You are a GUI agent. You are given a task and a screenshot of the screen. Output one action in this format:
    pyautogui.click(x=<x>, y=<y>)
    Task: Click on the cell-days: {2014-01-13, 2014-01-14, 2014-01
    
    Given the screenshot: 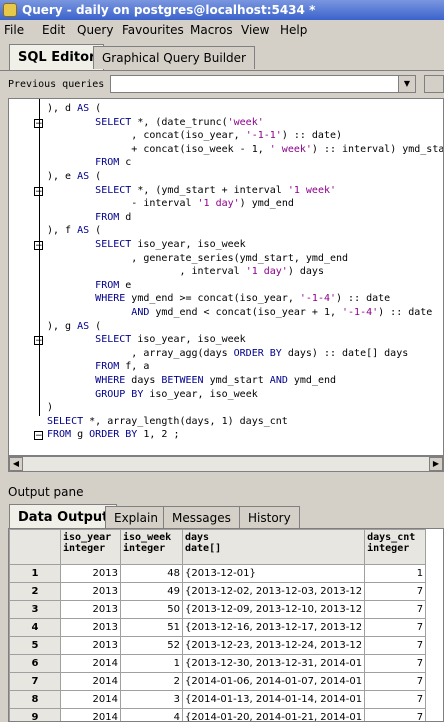 What is the action you would take?
    pyautogui.click(x=273, y=699)
    